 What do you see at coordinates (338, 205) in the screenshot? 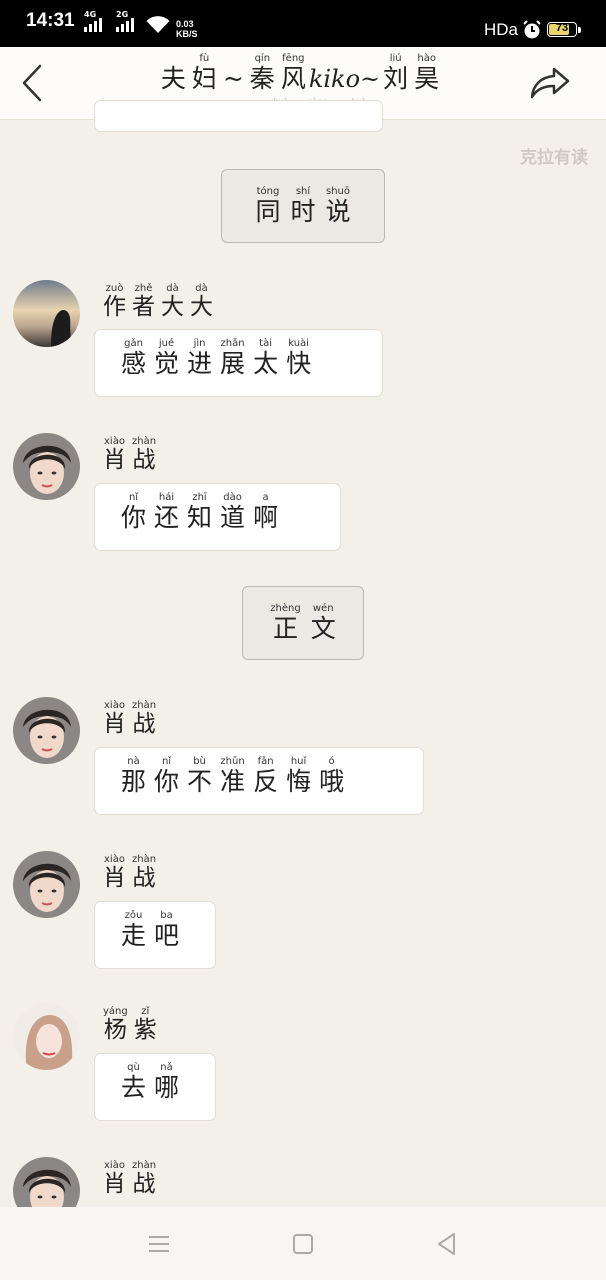
I see `narration-char: shuō 说` at bounding box center [338, 205].